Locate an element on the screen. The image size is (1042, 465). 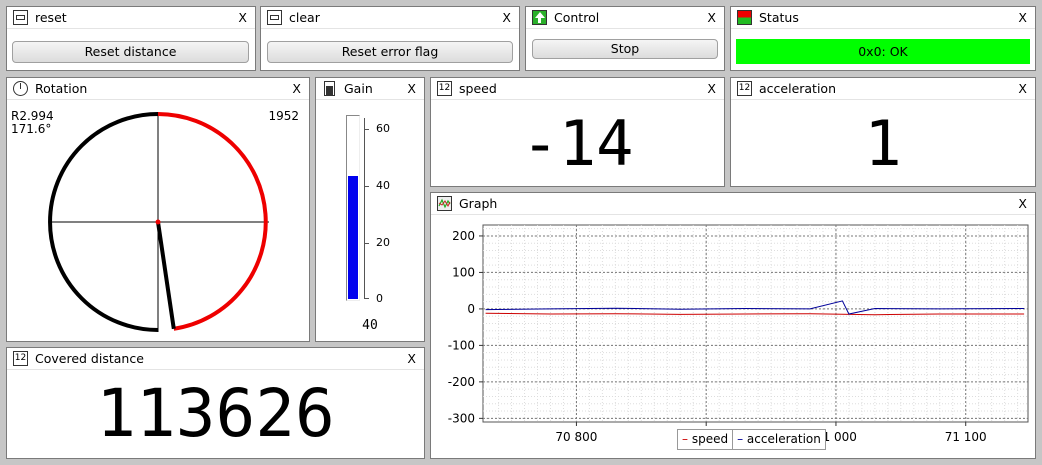
speed-panel-header: 12 speed X is located at coordinates (577, 89).